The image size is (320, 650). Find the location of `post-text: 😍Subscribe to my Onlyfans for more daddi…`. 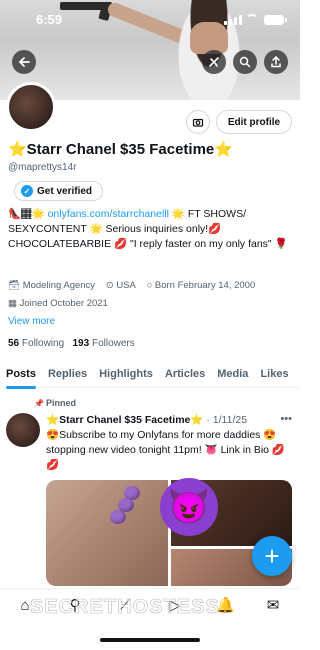

post-text: 😍Subscribe to my Onlyfans for more daddi… is located at coordinates (166, 450).